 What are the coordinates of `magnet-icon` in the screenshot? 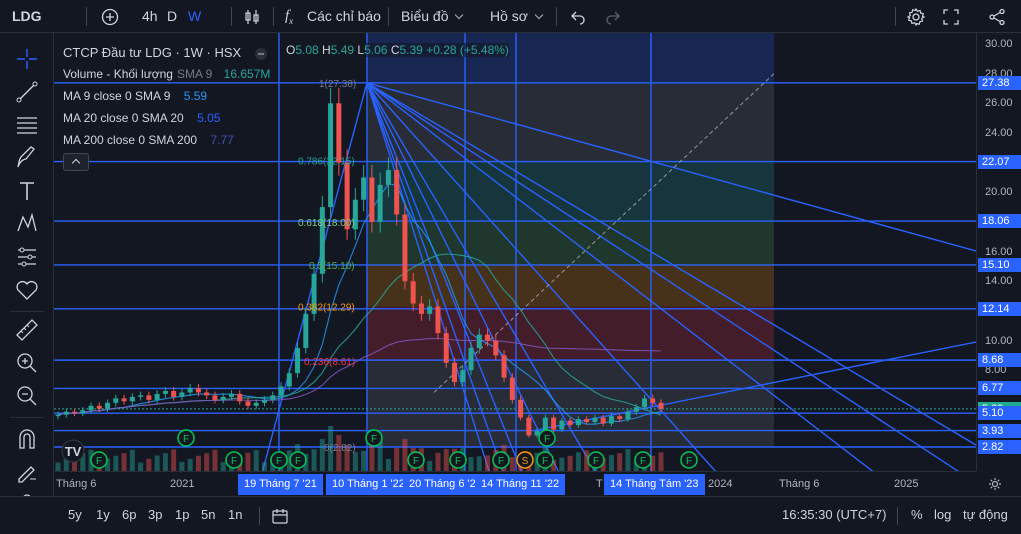 It's located at (27, 439).